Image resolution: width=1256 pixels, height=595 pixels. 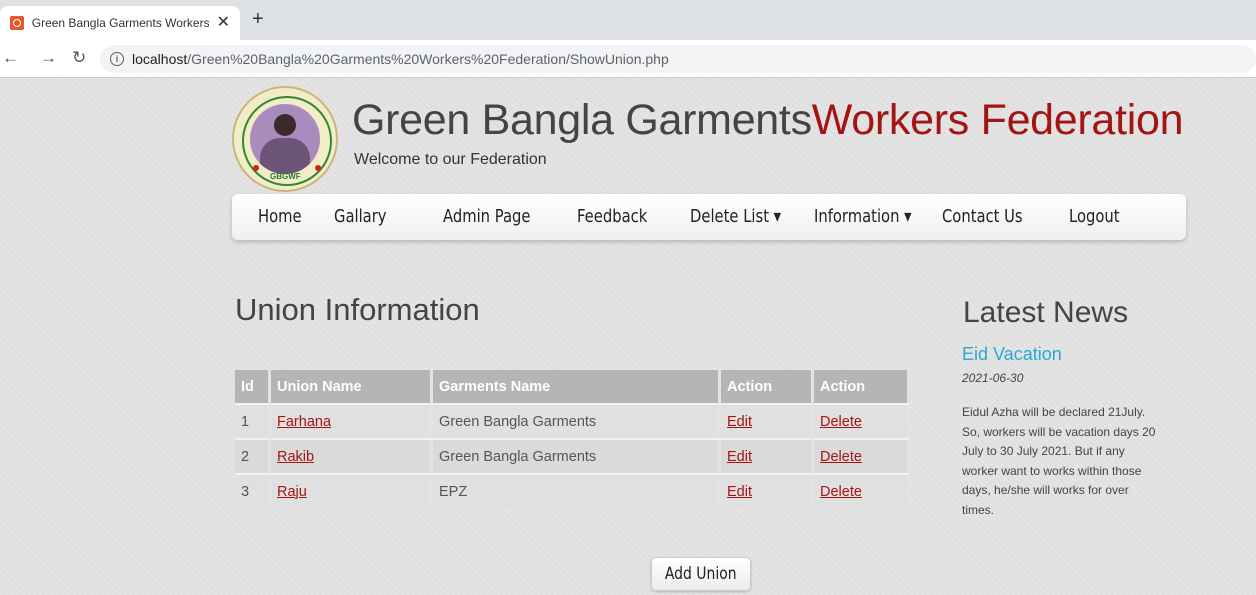 What do you see at coordinates (1046, 312) in the screenshot?
I see `latest-news-title: Latest News` at bounding box center [1046, 312].